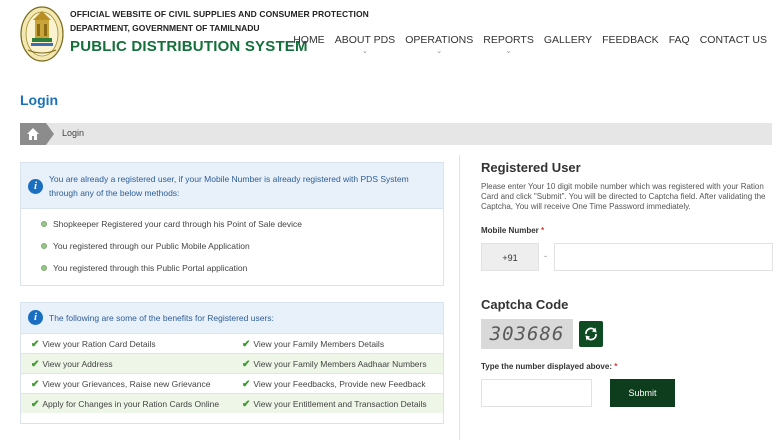 This screenshot has height=440, width=780. I want to click on tamilnadu-emblem-icon, so click(42, 34).